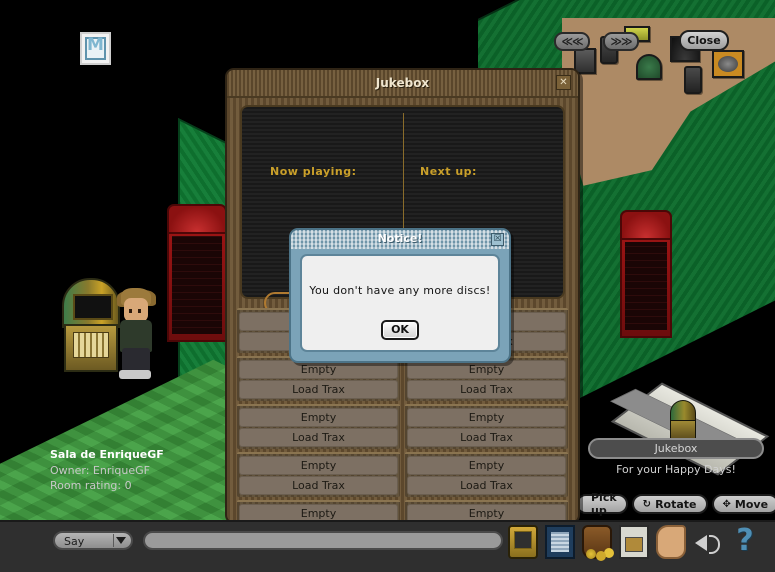 Image resolution: width=775 pixels, height=572 pixels. Describe the element at coordinates (400, 330) in the screenshot. I see `ok-button: OK` at that location.